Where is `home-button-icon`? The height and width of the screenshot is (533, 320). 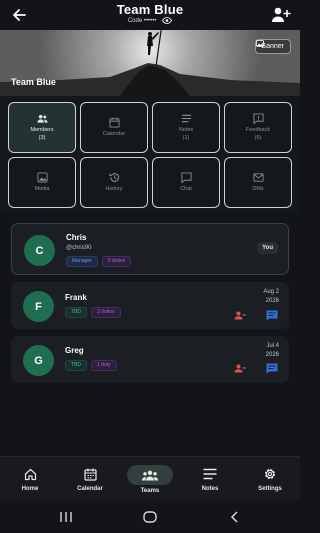
home-button-icon is located at coordinates (150, 517).